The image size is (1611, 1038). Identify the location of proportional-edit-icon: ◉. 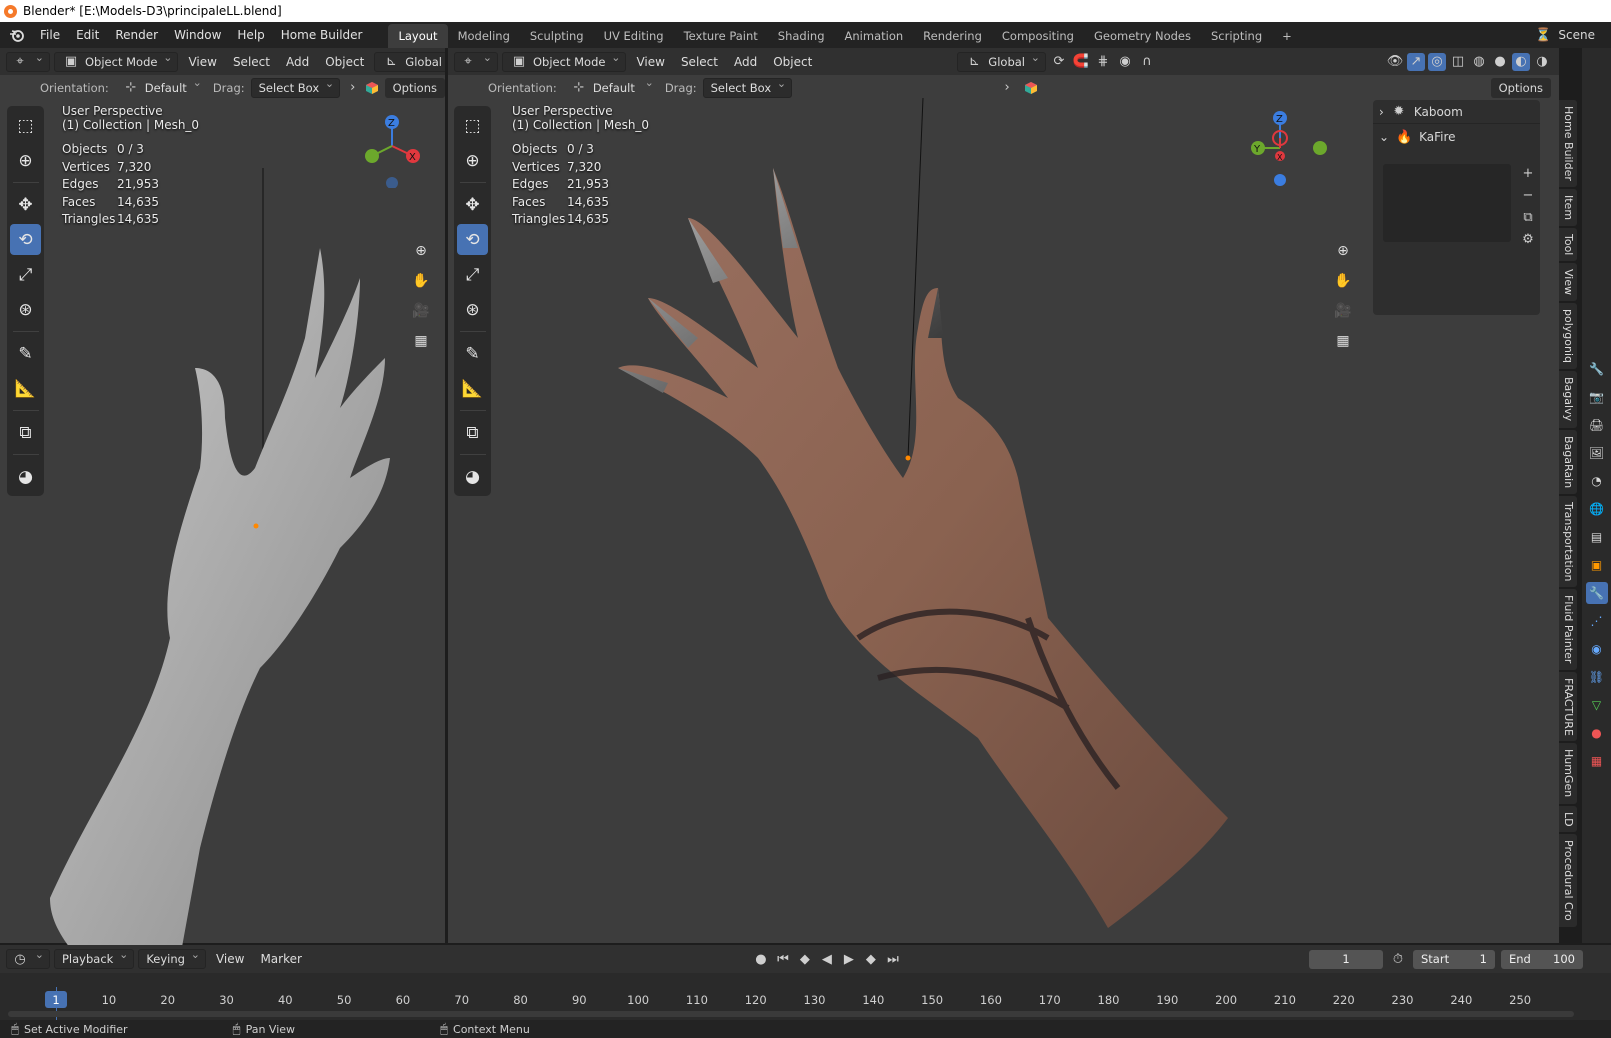
(1125, 62).